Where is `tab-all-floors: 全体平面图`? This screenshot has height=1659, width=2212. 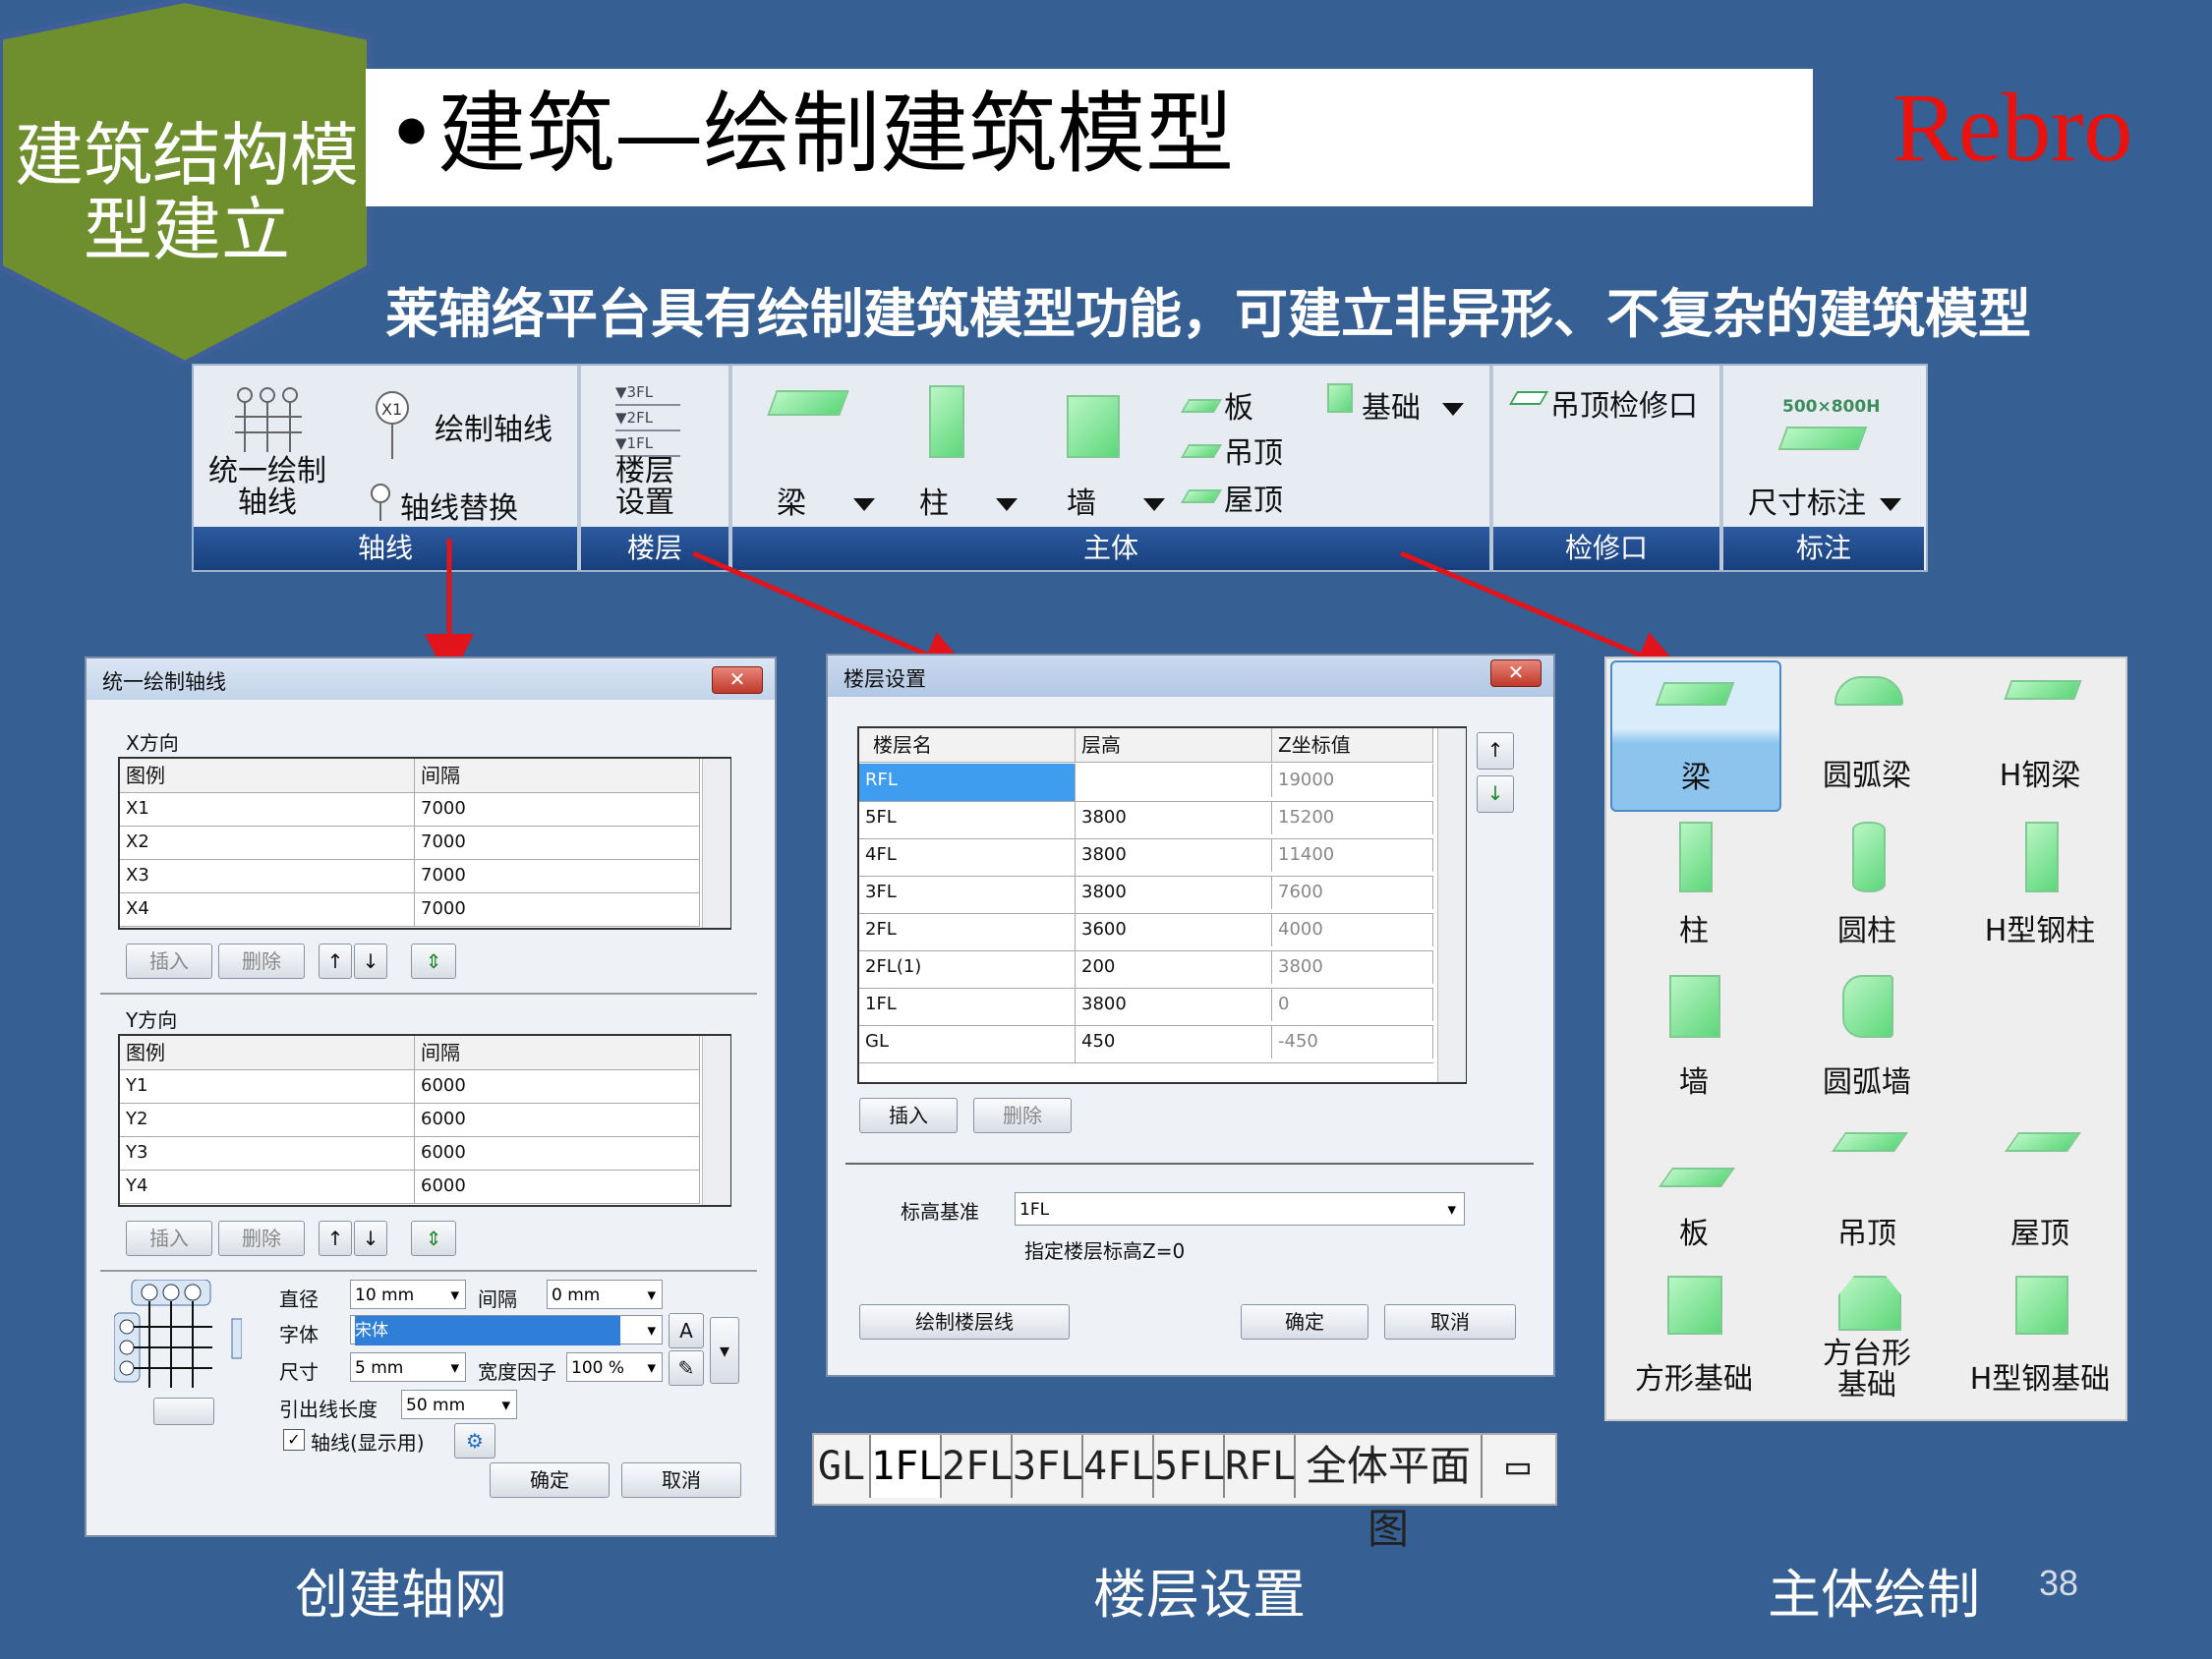
tab-all-floors: 全体平面图 is located at coordinates (1389, 1494).